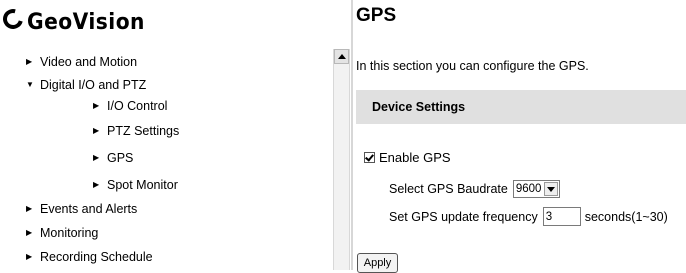 This screenshot has height=273, width=686. I want to click on enable-gps-label: Enable GPS, so click(415, 157).